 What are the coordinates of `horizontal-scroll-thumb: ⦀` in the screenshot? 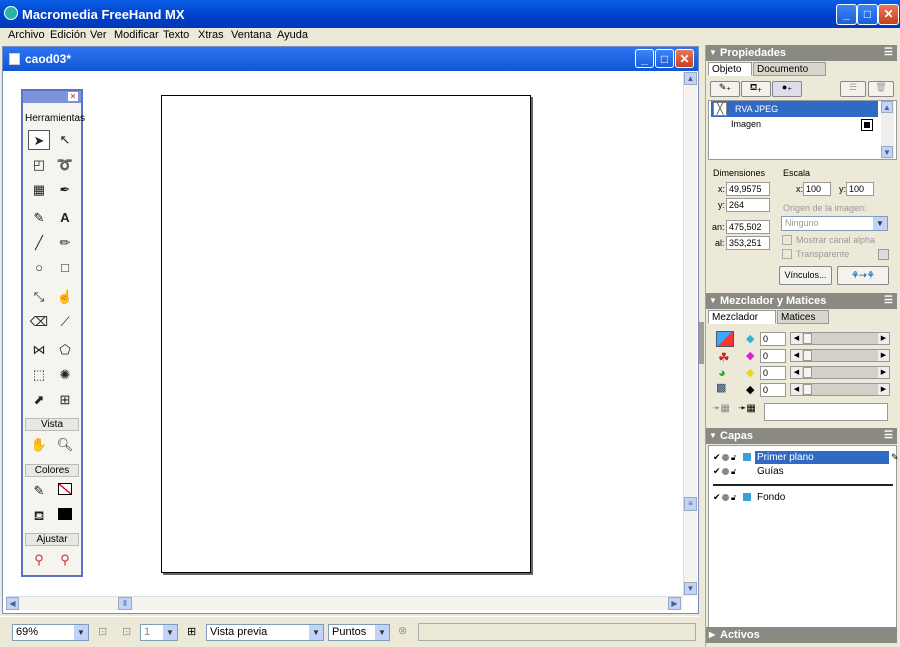 It's located at (125, 603).